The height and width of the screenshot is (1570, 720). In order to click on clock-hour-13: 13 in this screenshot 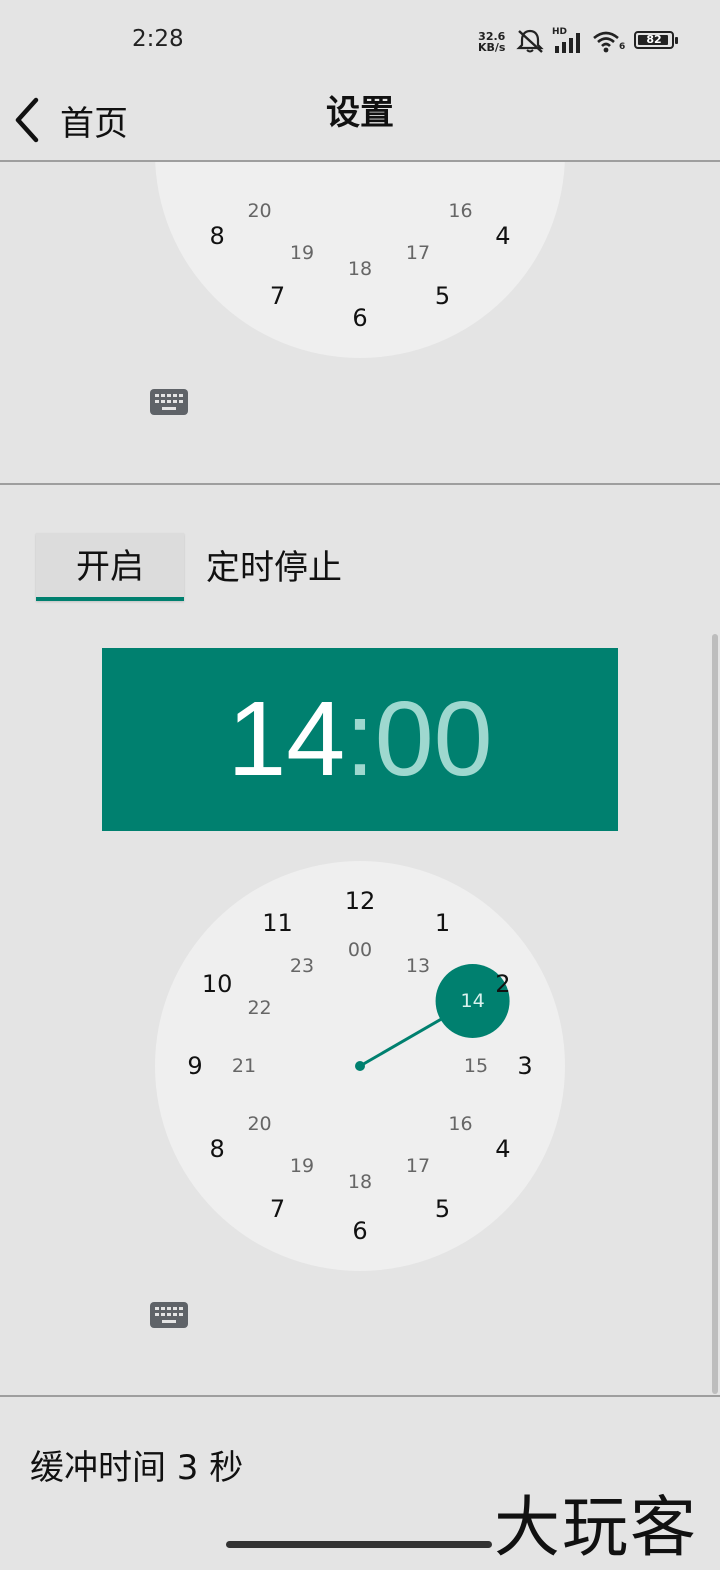, I will do `click(418, 966)`.